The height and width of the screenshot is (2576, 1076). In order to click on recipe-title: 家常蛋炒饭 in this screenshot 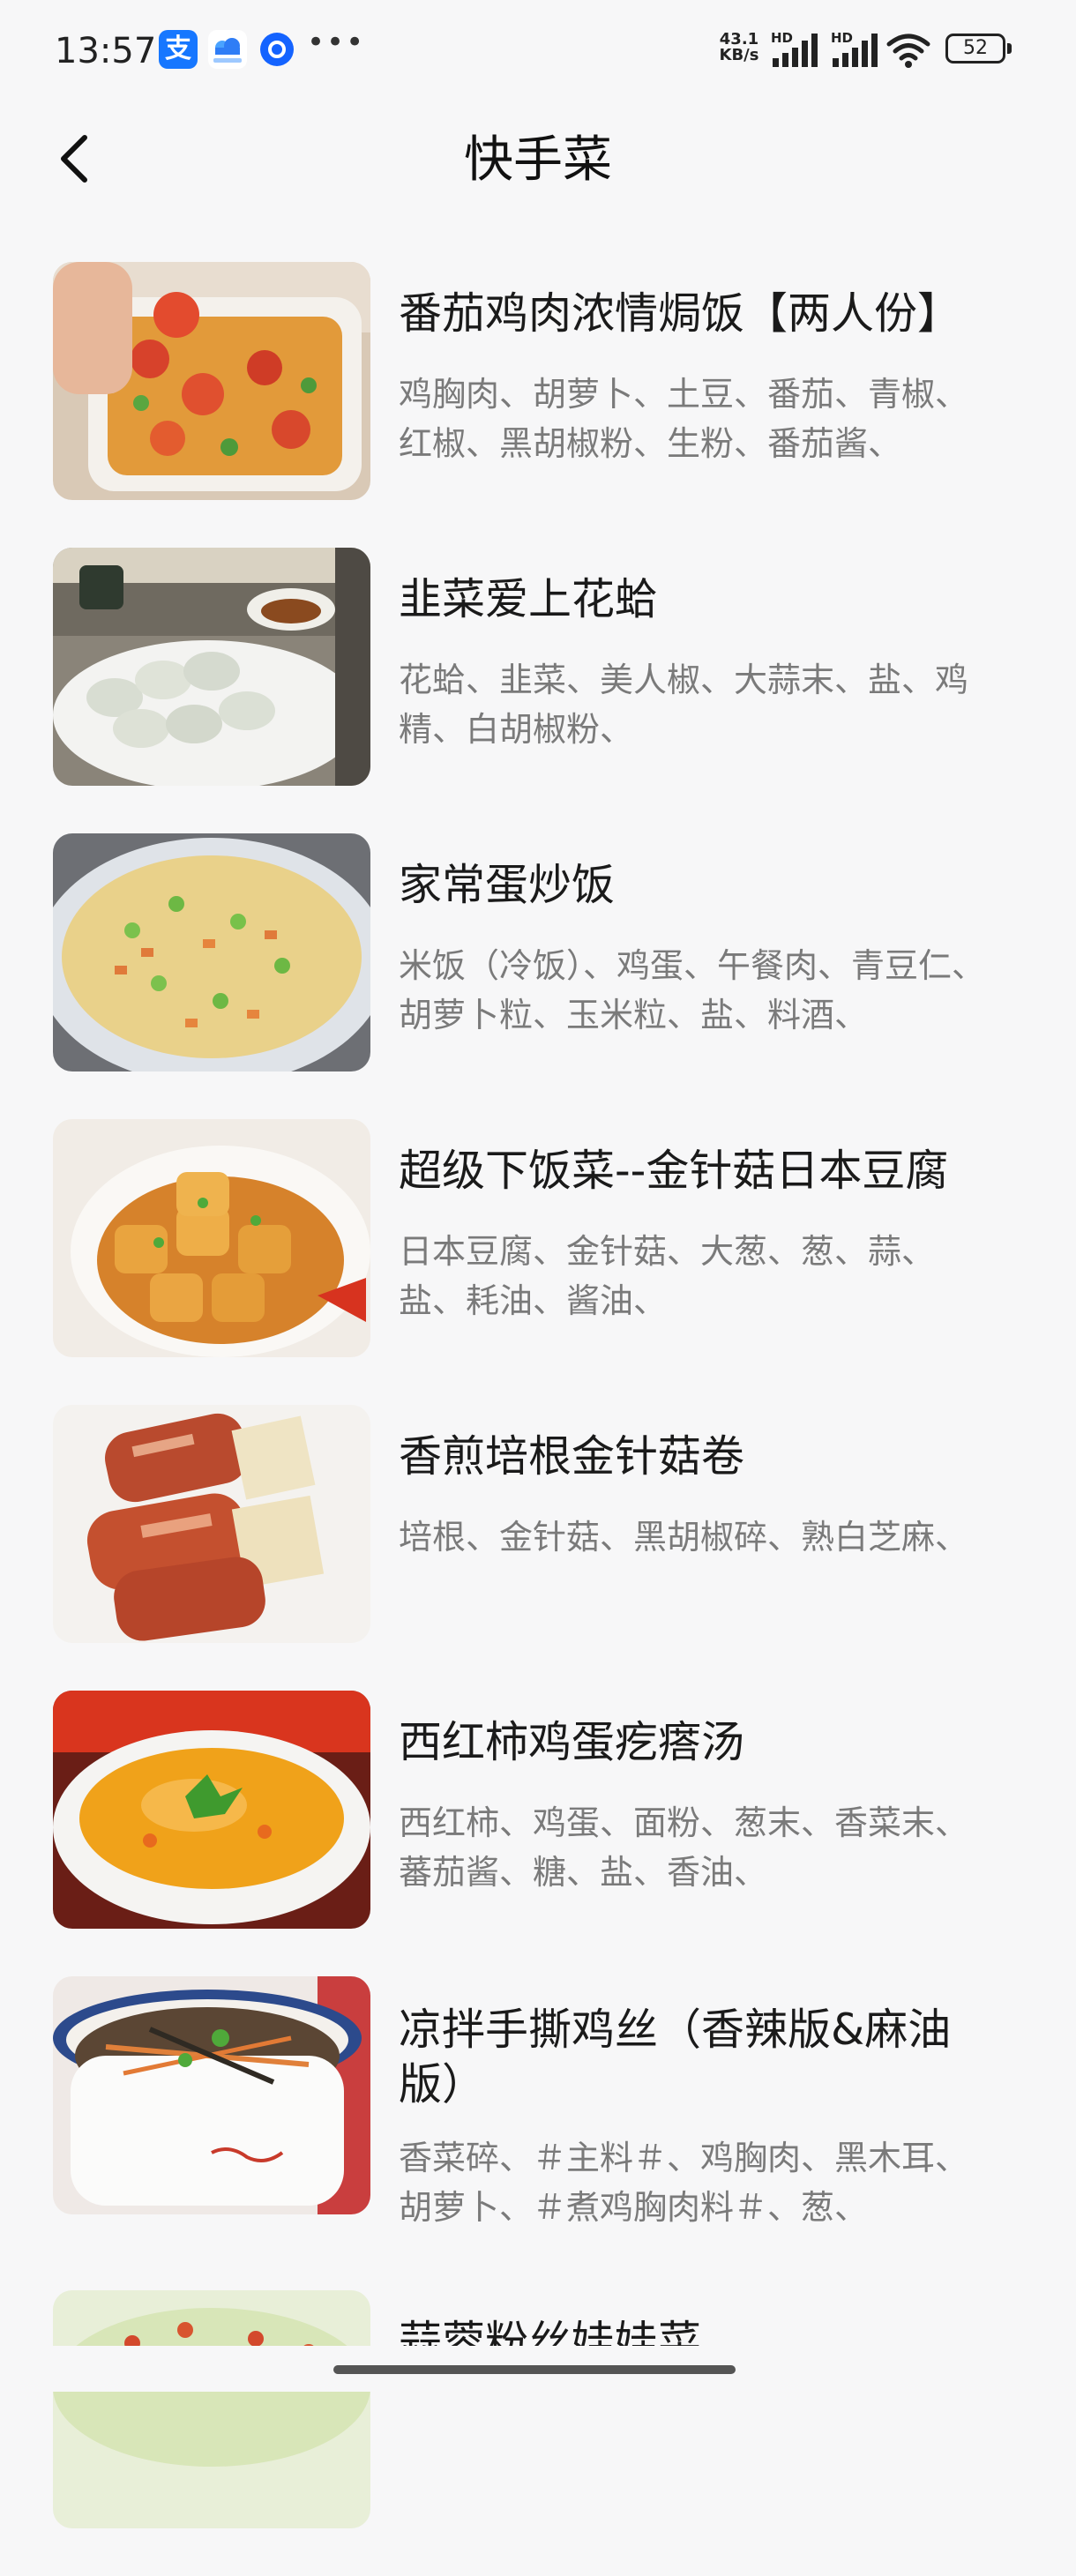, I will do `click(508, 885)`.